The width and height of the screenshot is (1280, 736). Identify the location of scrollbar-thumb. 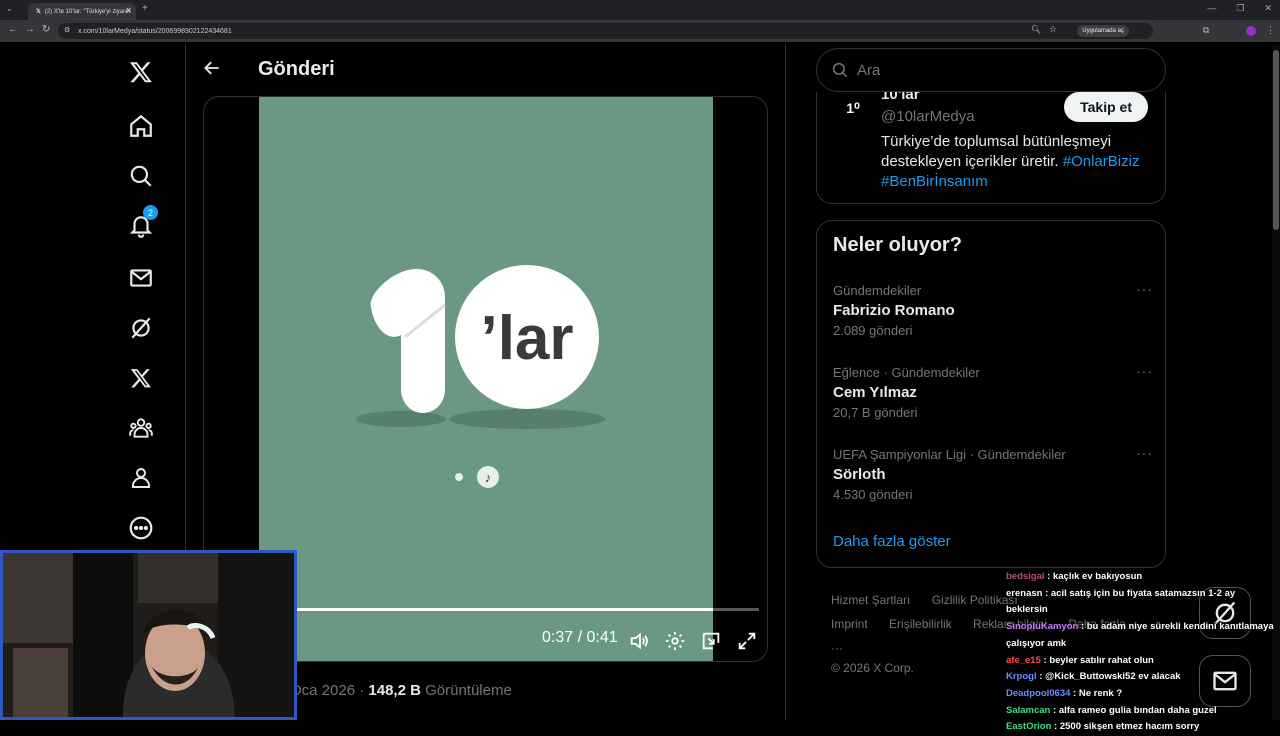
(1276, 140).